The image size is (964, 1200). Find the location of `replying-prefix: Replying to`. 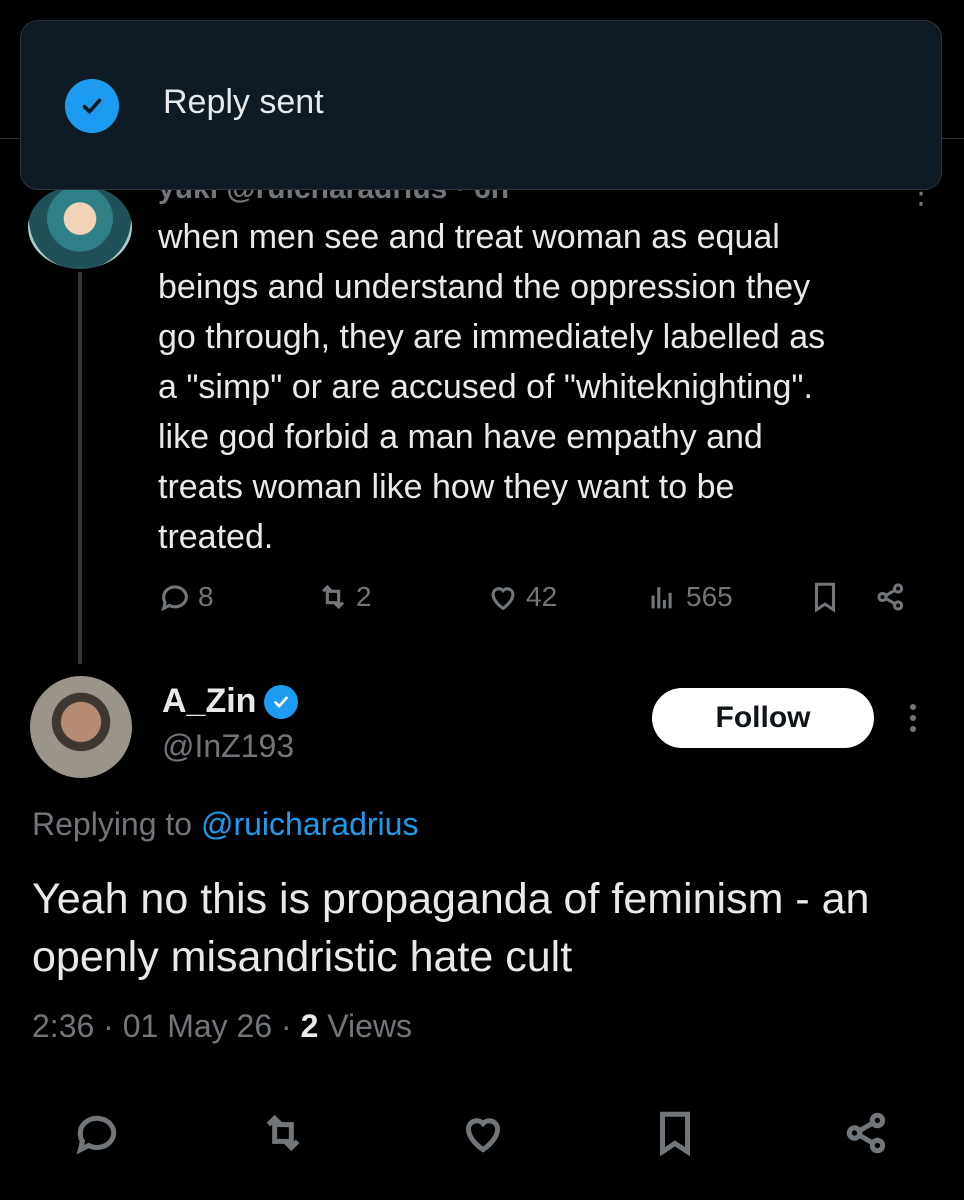

replying-prefix: Replying to is located at coordinates (112, 824).